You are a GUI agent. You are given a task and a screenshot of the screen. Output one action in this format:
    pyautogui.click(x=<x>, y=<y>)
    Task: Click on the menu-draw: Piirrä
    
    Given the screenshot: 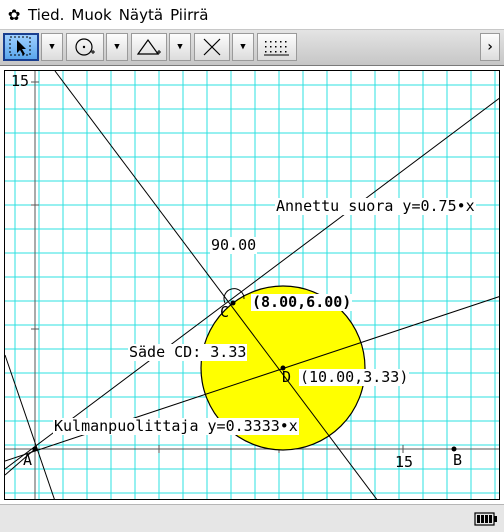 What is the action you would take?
    pyautogui.click(x=189, y=15)
    